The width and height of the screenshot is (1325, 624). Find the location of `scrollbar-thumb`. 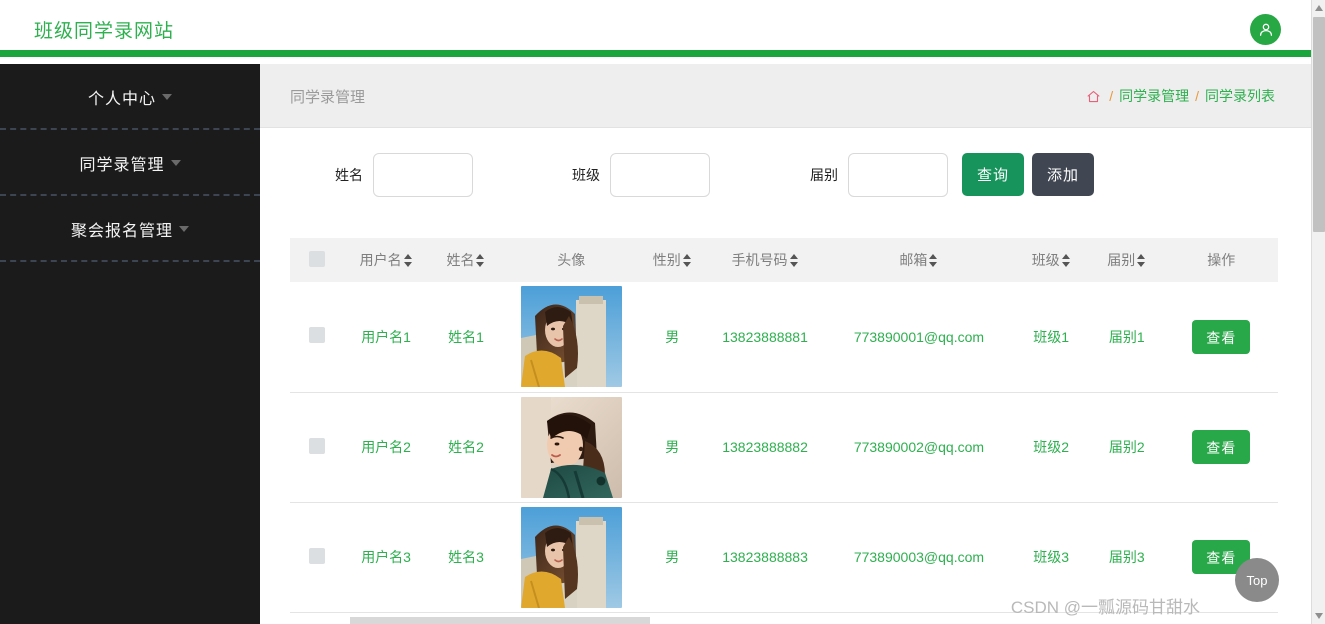

scrollbar-thumb is located at coordinates (1319, 124).